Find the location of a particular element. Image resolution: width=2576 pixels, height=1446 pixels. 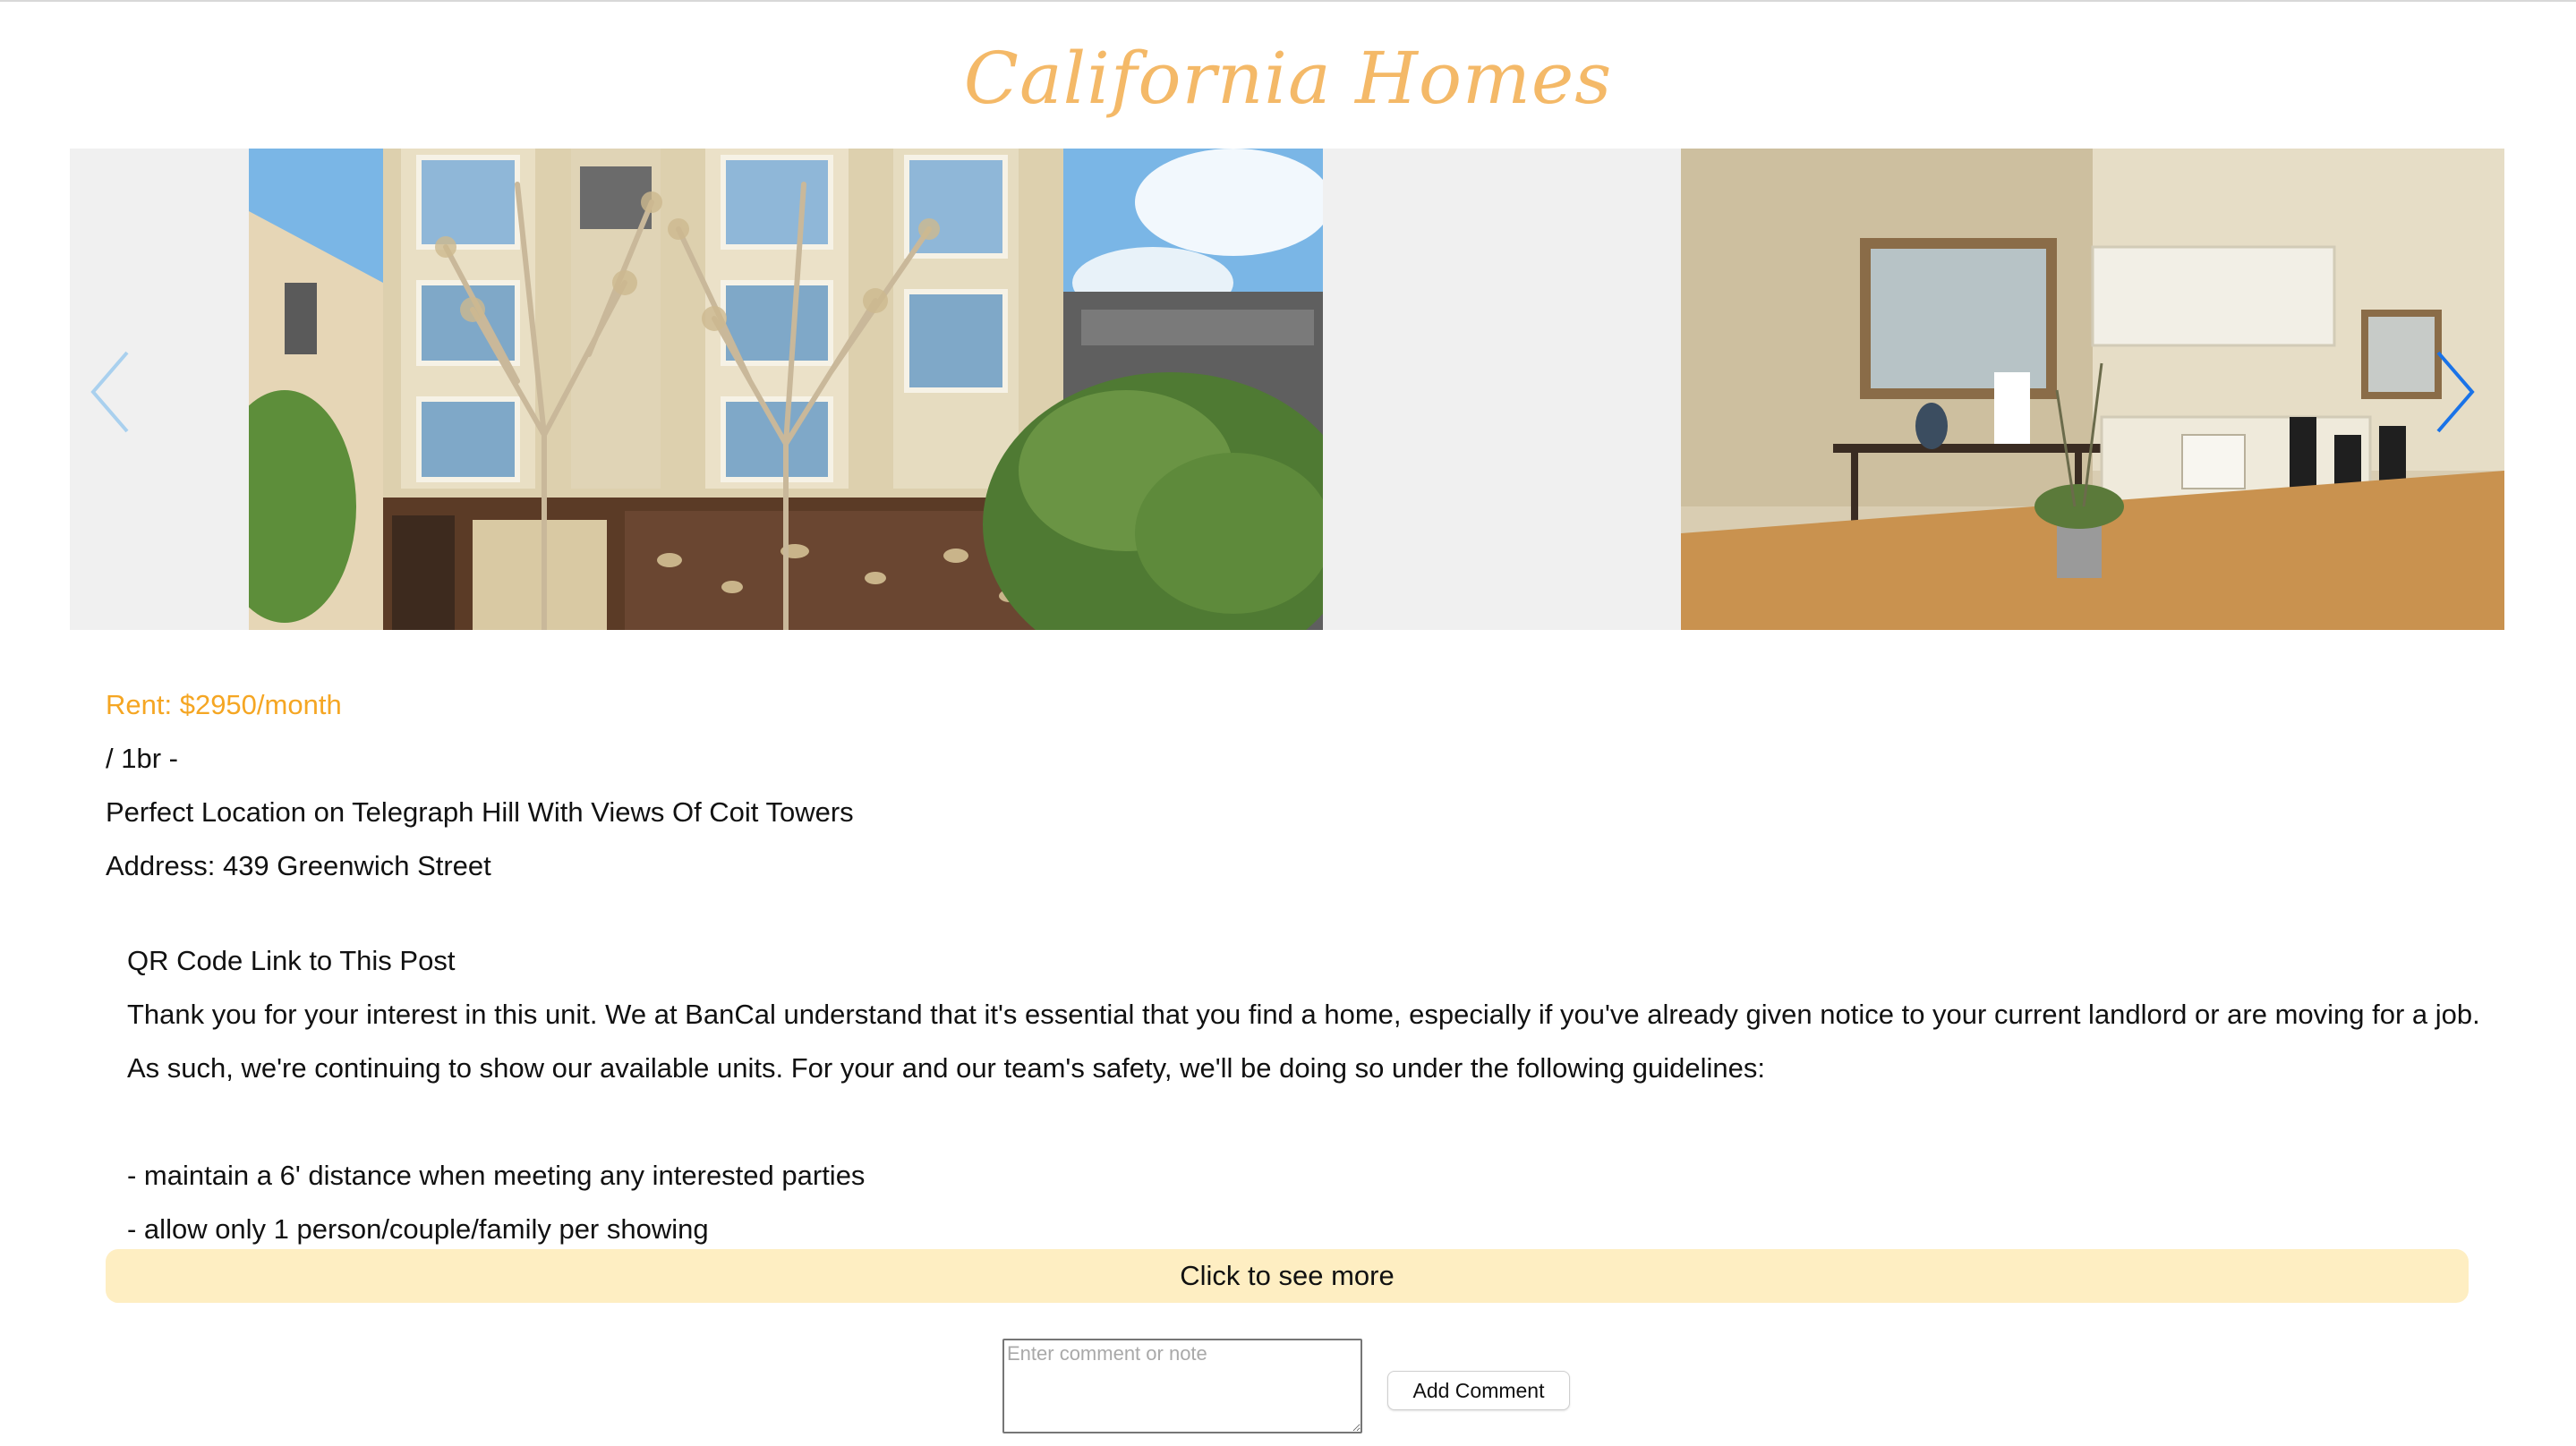

exterior-photo is located at coordinates (786, 389).